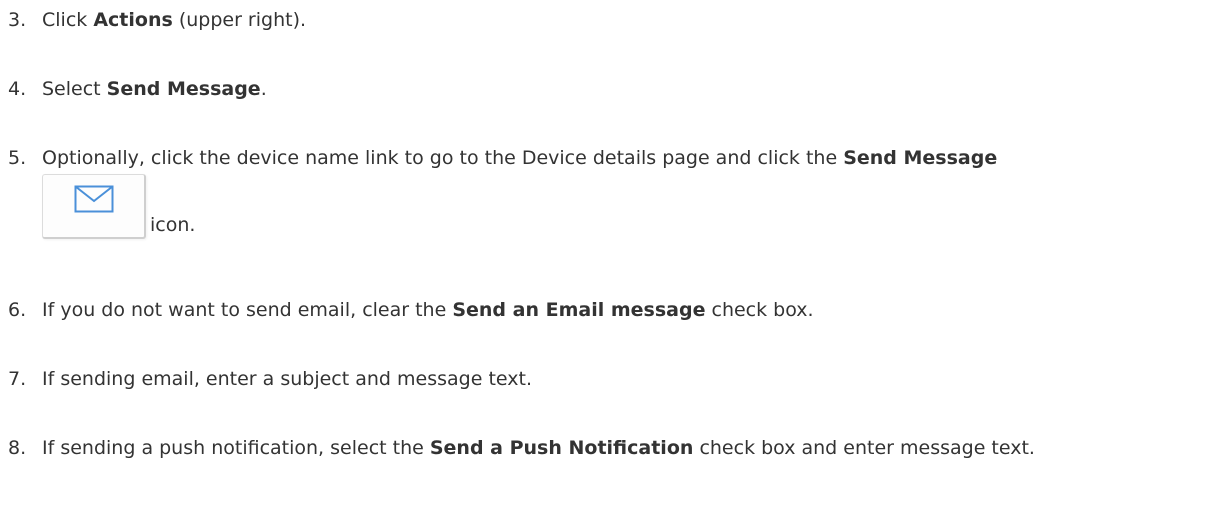 The height and width of the screenshot is (514, 1209). I want to click on step-number: 6., so click(17, 310).